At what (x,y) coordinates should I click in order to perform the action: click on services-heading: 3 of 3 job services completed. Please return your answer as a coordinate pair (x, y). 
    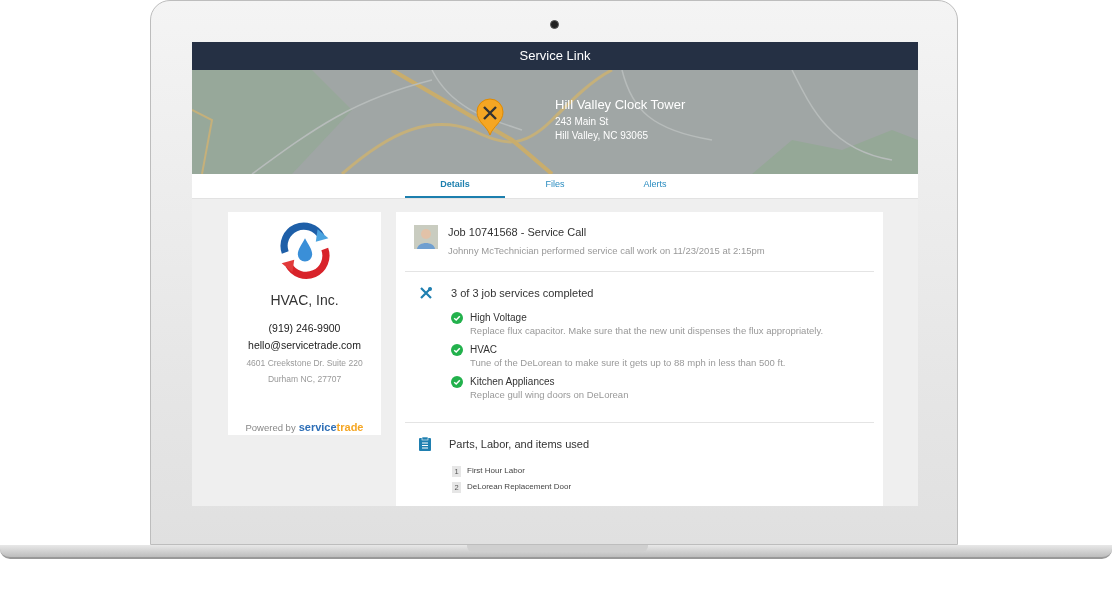
    Looking at the image, I should click on (523, 293).